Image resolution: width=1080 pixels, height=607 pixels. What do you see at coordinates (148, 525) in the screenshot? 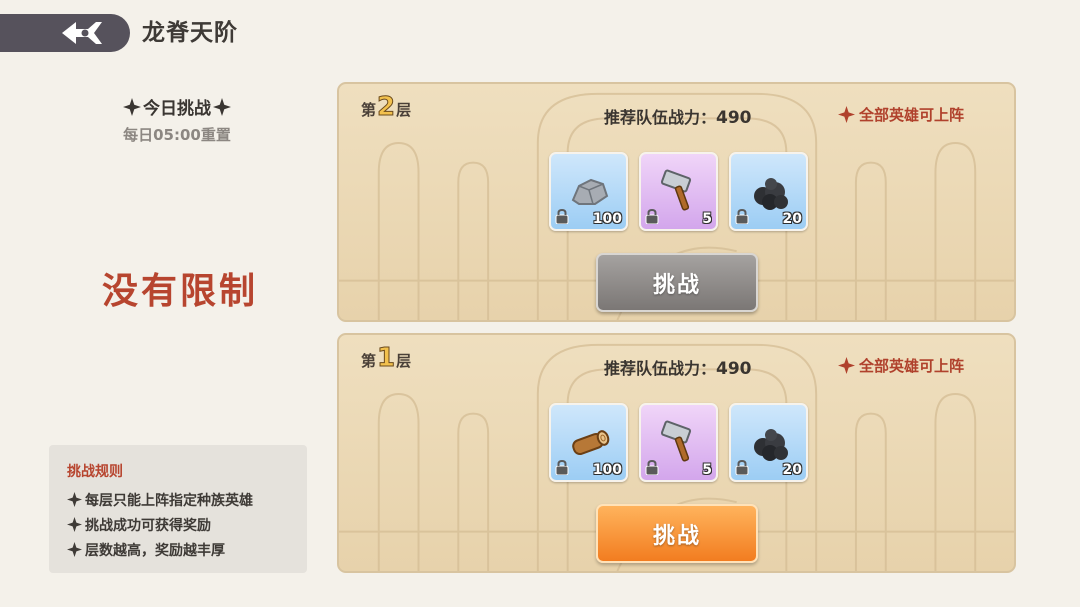
I see `rule-text: 挑战成功可获得奖励` at bounding box center [148, 525].